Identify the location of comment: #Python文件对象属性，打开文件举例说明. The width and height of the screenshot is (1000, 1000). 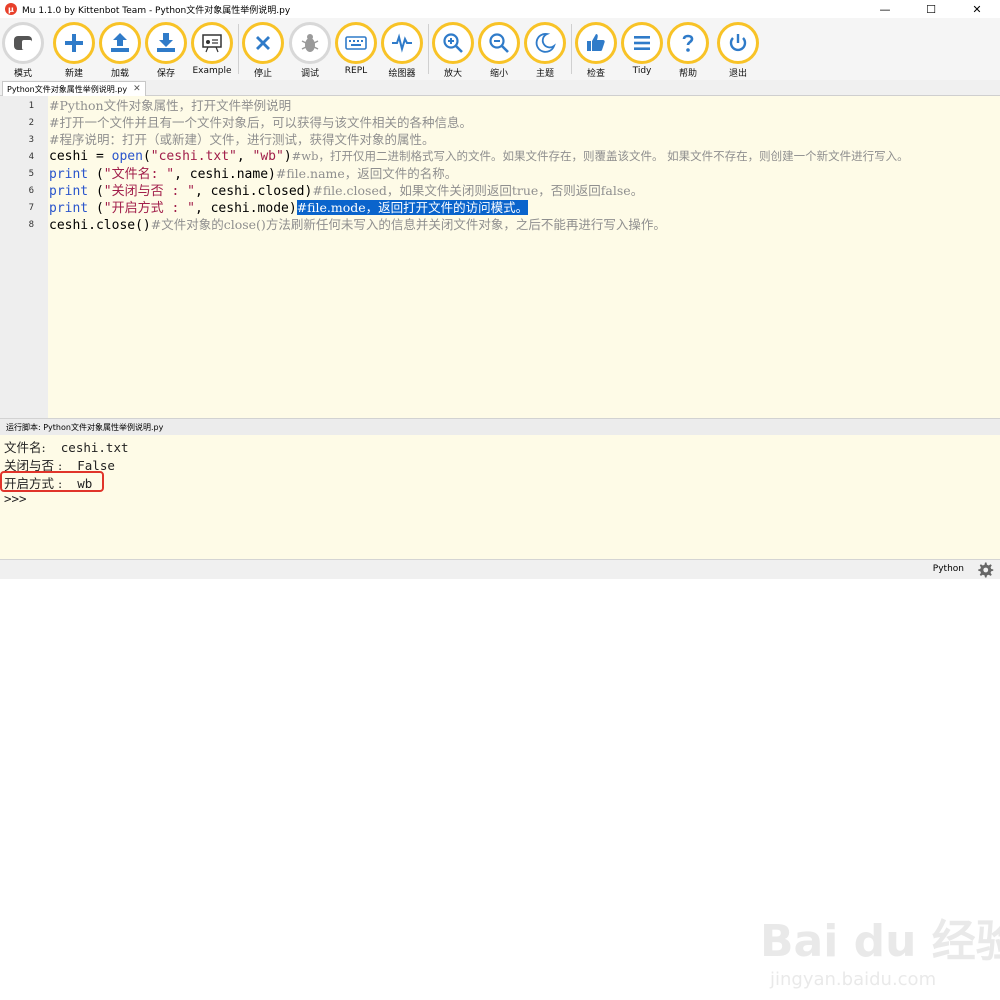
(170, 105).